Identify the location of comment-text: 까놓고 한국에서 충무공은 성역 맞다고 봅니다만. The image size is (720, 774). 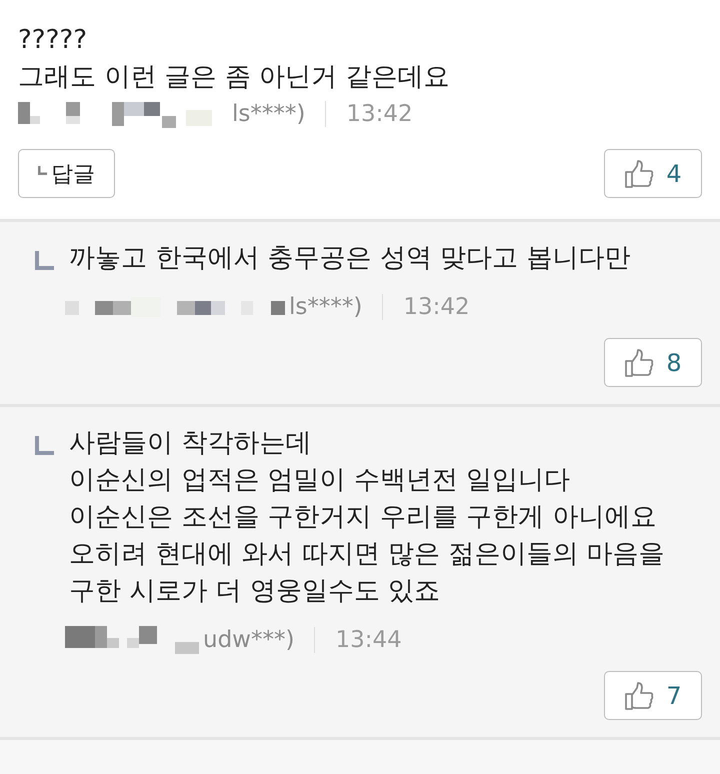
(349, 258).